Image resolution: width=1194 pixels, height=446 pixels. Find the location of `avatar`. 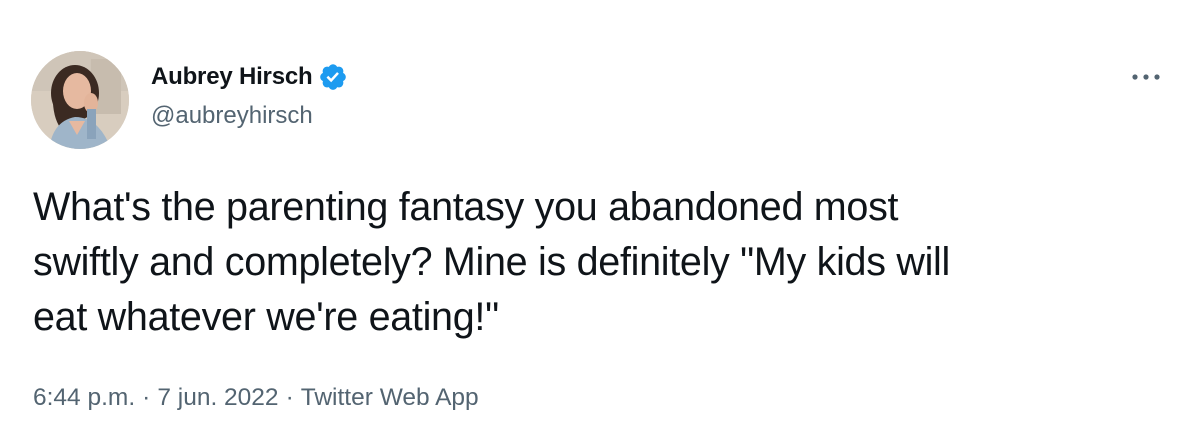

avatar is located at coordinates (80, 100).